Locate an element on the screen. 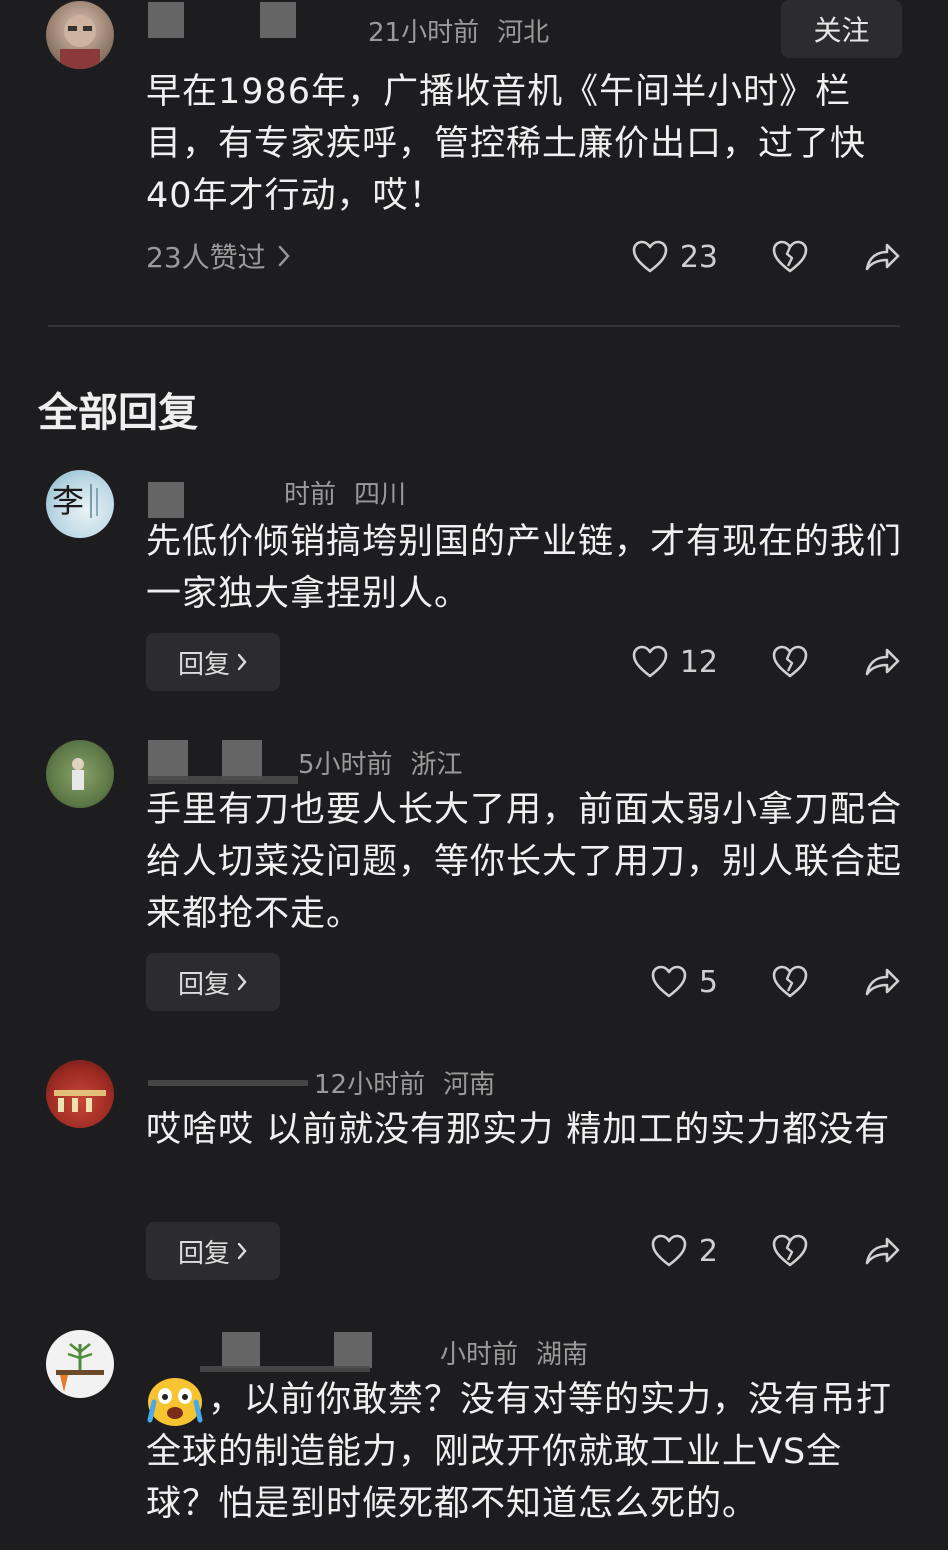  comment-location: 四川 is located at coordinates (380, 495).